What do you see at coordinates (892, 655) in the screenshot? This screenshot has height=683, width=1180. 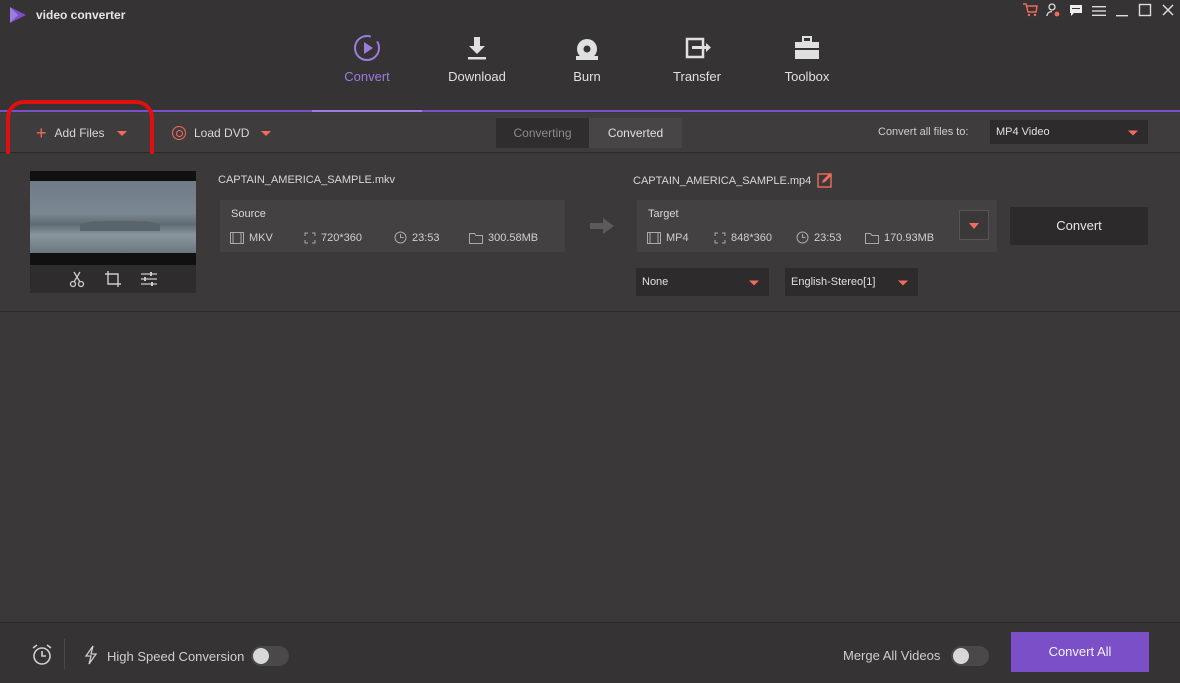 I see `merge-label: Merge All Videos` at bounding box center [892, 655].